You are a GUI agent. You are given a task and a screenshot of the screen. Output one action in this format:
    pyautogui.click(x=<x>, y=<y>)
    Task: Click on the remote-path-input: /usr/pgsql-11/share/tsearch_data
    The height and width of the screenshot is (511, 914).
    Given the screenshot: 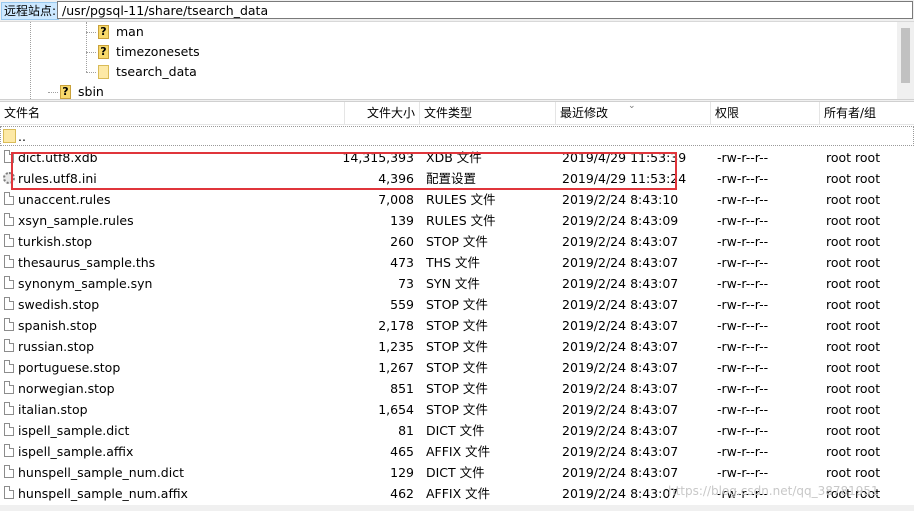 What is the action you would take?
    pyautogui.click(x=485, y=10)
    